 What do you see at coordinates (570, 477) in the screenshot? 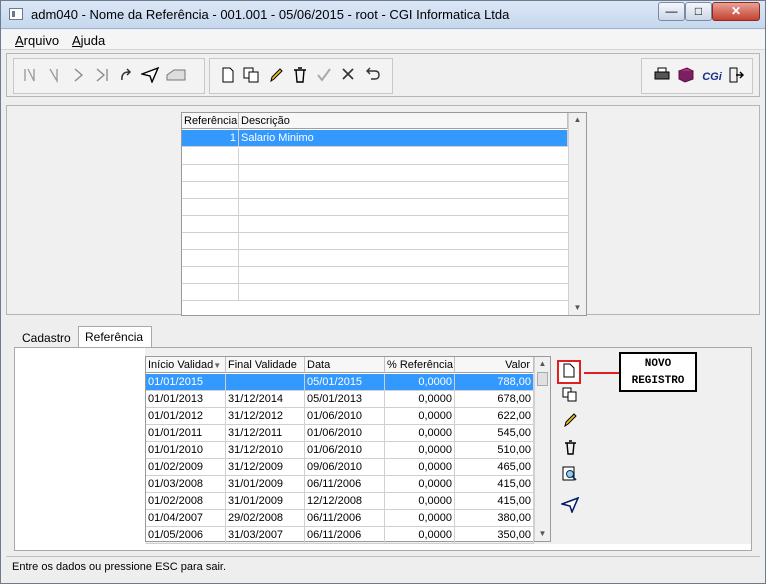
I see `search-record-icon` at bounding box center [570, 477].